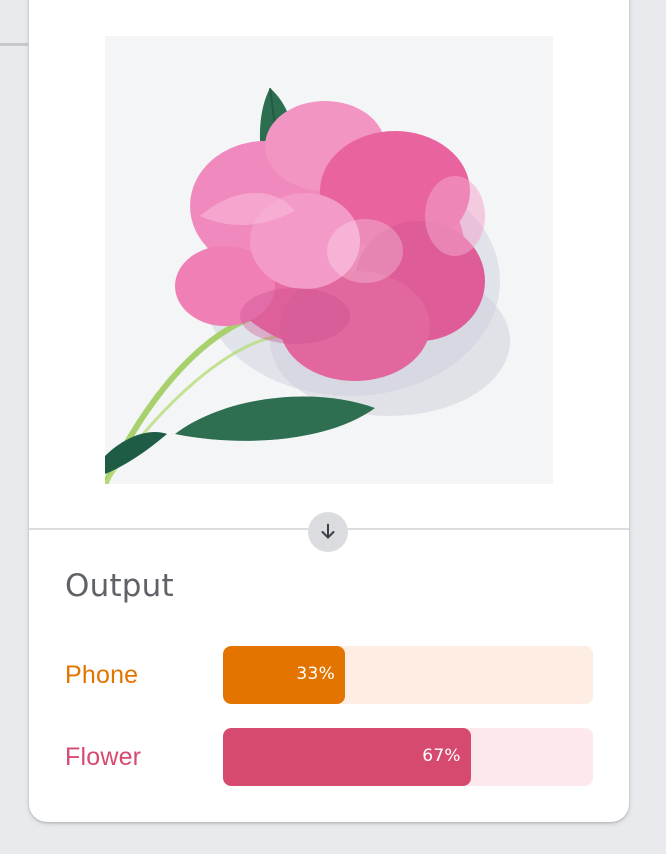 This screenshot has height=854, width=666. I want to click on result-label: Flower, so click(103, 757).